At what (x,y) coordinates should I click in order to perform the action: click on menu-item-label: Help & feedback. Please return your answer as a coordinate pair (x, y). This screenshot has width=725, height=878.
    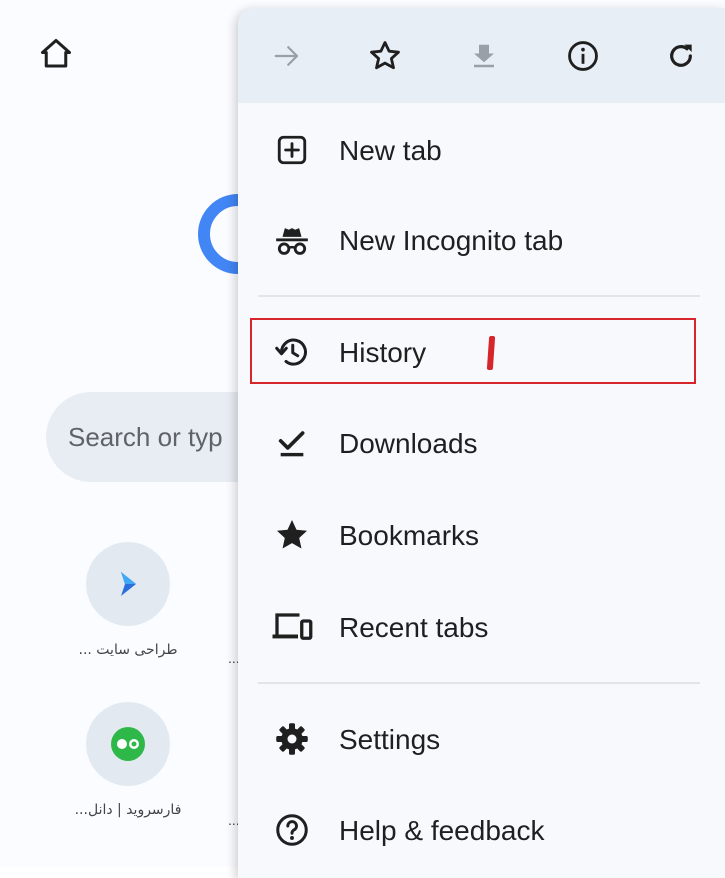
    Looking at the image, I should click on (442, 830).